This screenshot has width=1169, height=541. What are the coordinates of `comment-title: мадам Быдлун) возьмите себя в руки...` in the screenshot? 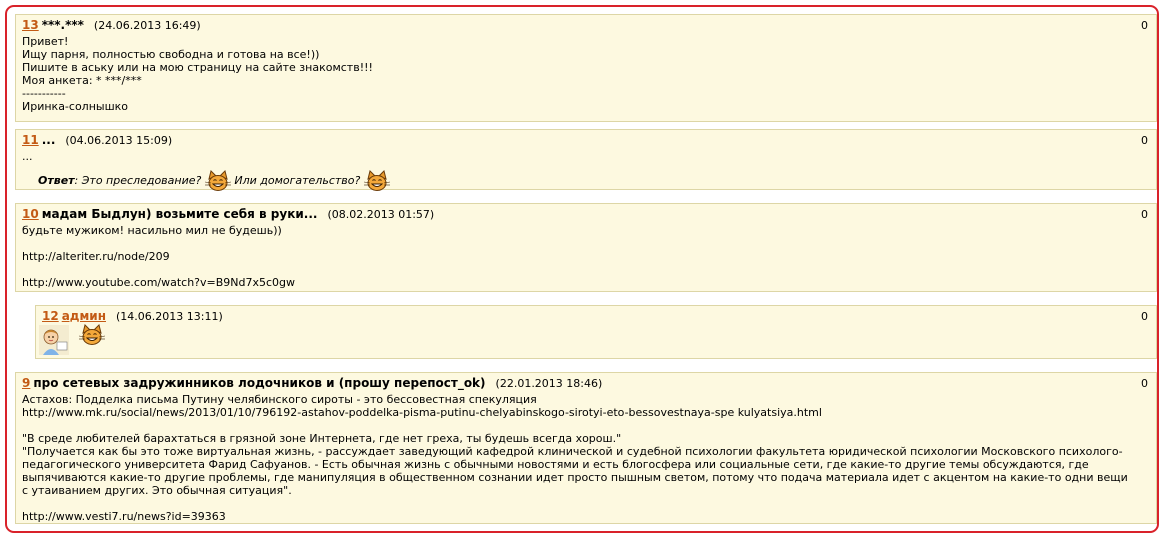 It's located at (179, 214).